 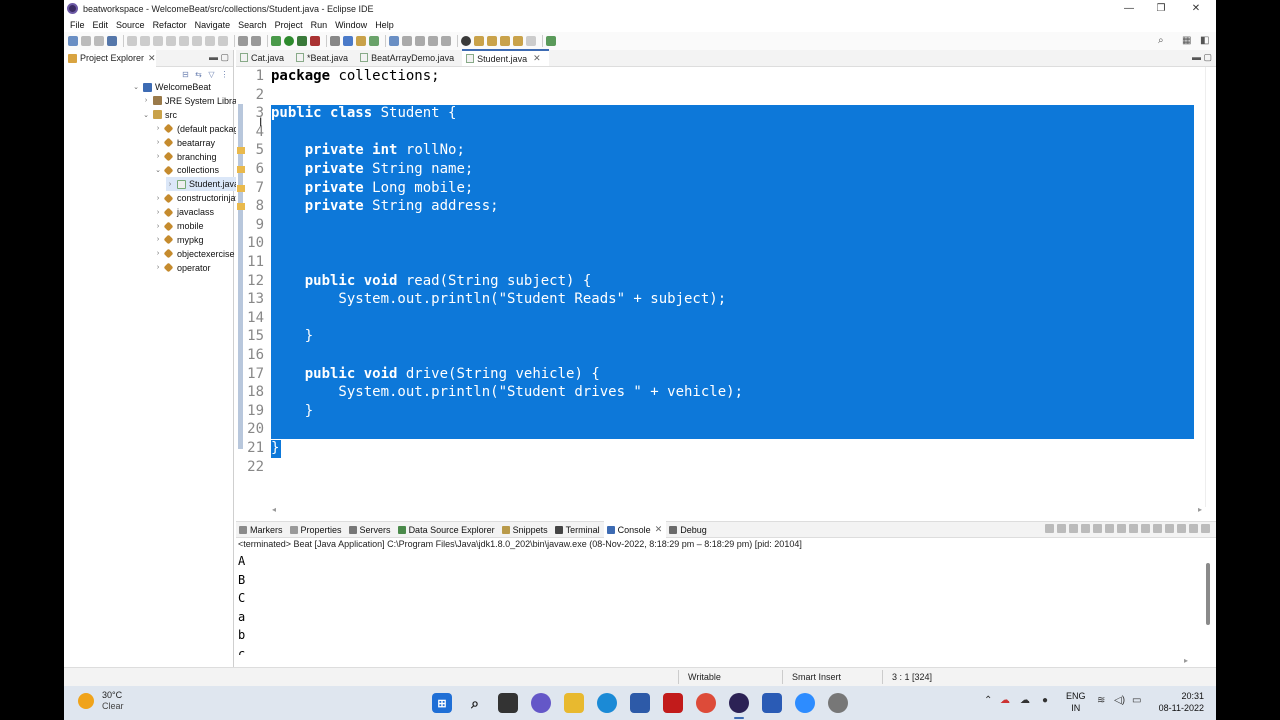 I want to click on java-perspective-icon: ◧, so click(x=1204, y=40).